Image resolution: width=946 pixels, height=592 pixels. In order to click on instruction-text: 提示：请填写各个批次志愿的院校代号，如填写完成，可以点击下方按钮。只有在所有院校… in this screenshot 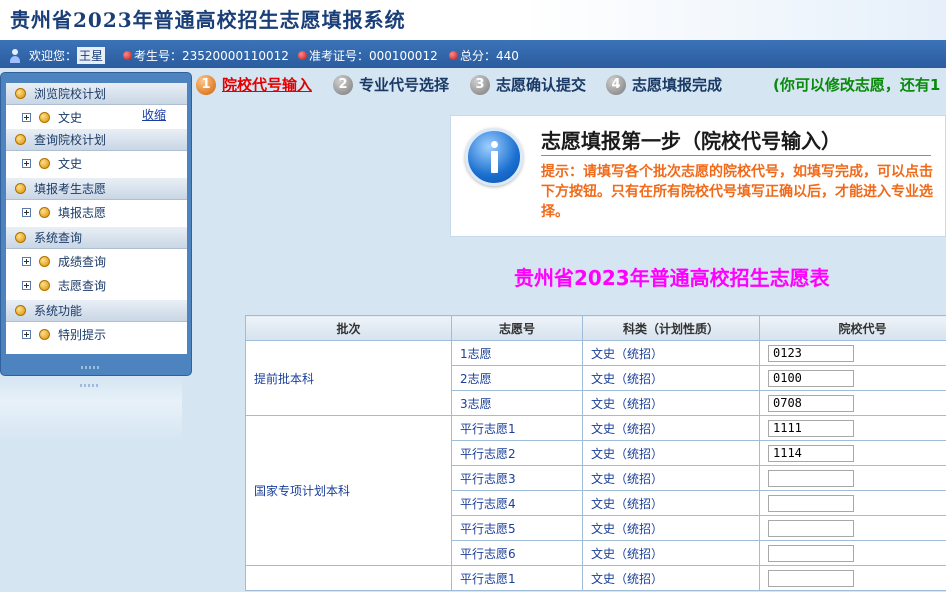, I will do `click(737, 192)`.